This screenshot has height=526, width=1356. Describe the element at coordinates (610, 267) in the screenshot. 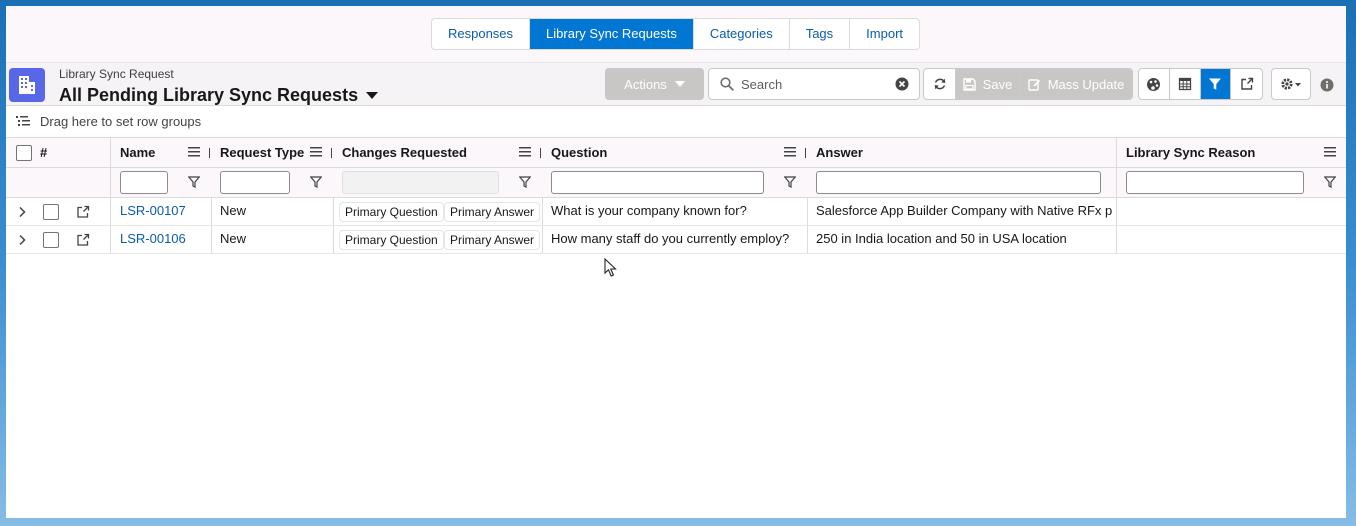

I see `mouse-cursor-icon` at that location.